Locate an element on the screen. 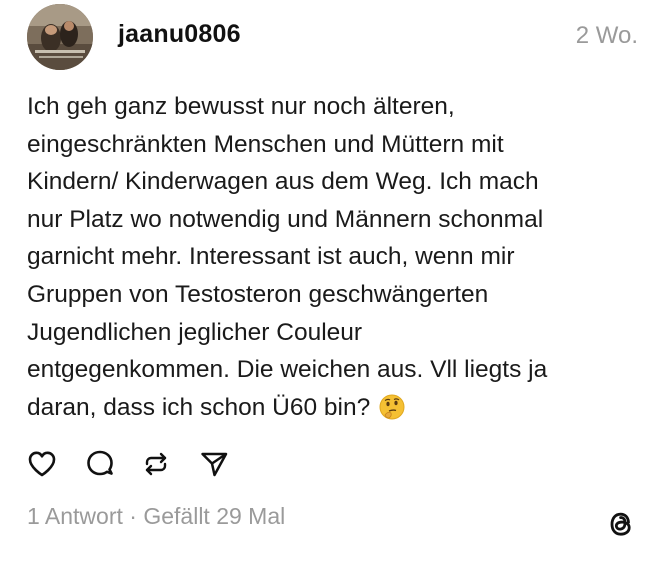 The width and height of the screenshot is (658, 562). repost-button is located at coordinates (156, 464).